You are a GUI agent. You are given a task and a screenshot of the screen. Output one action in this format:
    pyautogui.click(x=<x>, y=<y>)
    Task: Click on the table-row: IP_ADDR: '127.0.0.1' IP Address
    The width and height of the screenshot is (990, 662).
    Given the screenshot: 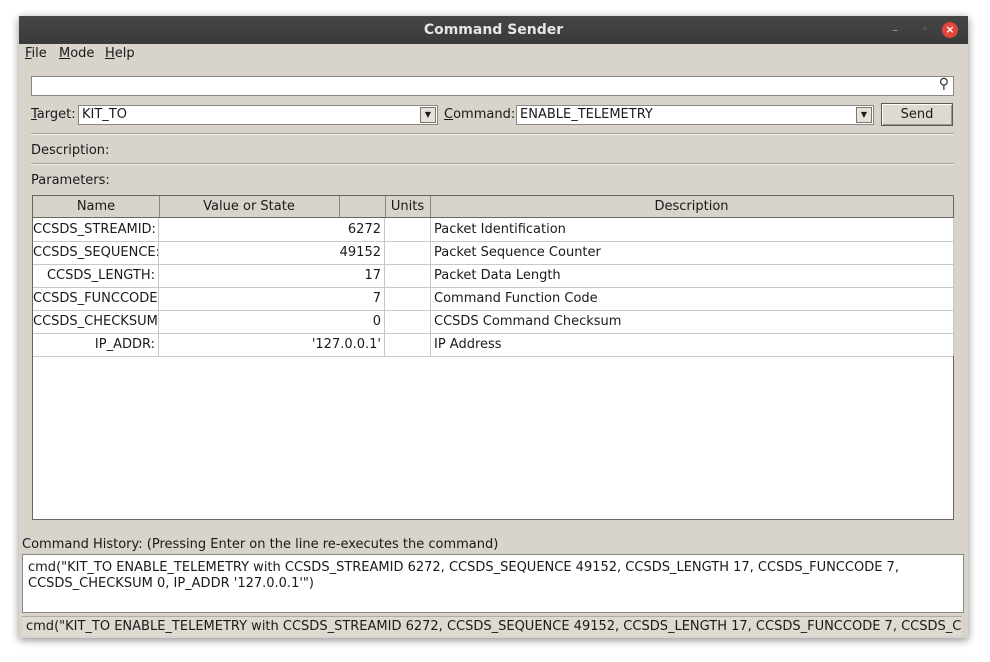 What is the action you would take?
    pyautogui.click(x=493, y=345)
    